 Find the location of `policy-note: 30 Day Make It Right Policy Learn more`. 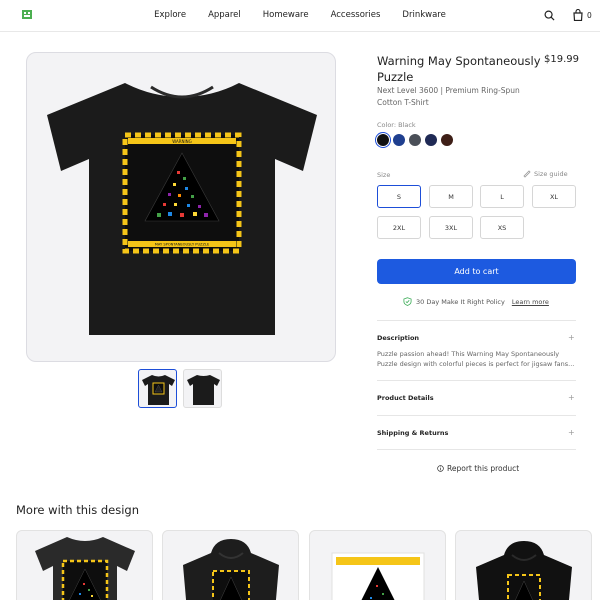

policy-note: 30 Day Make It Right Policy Learn more is located at coordinates (476, 301).